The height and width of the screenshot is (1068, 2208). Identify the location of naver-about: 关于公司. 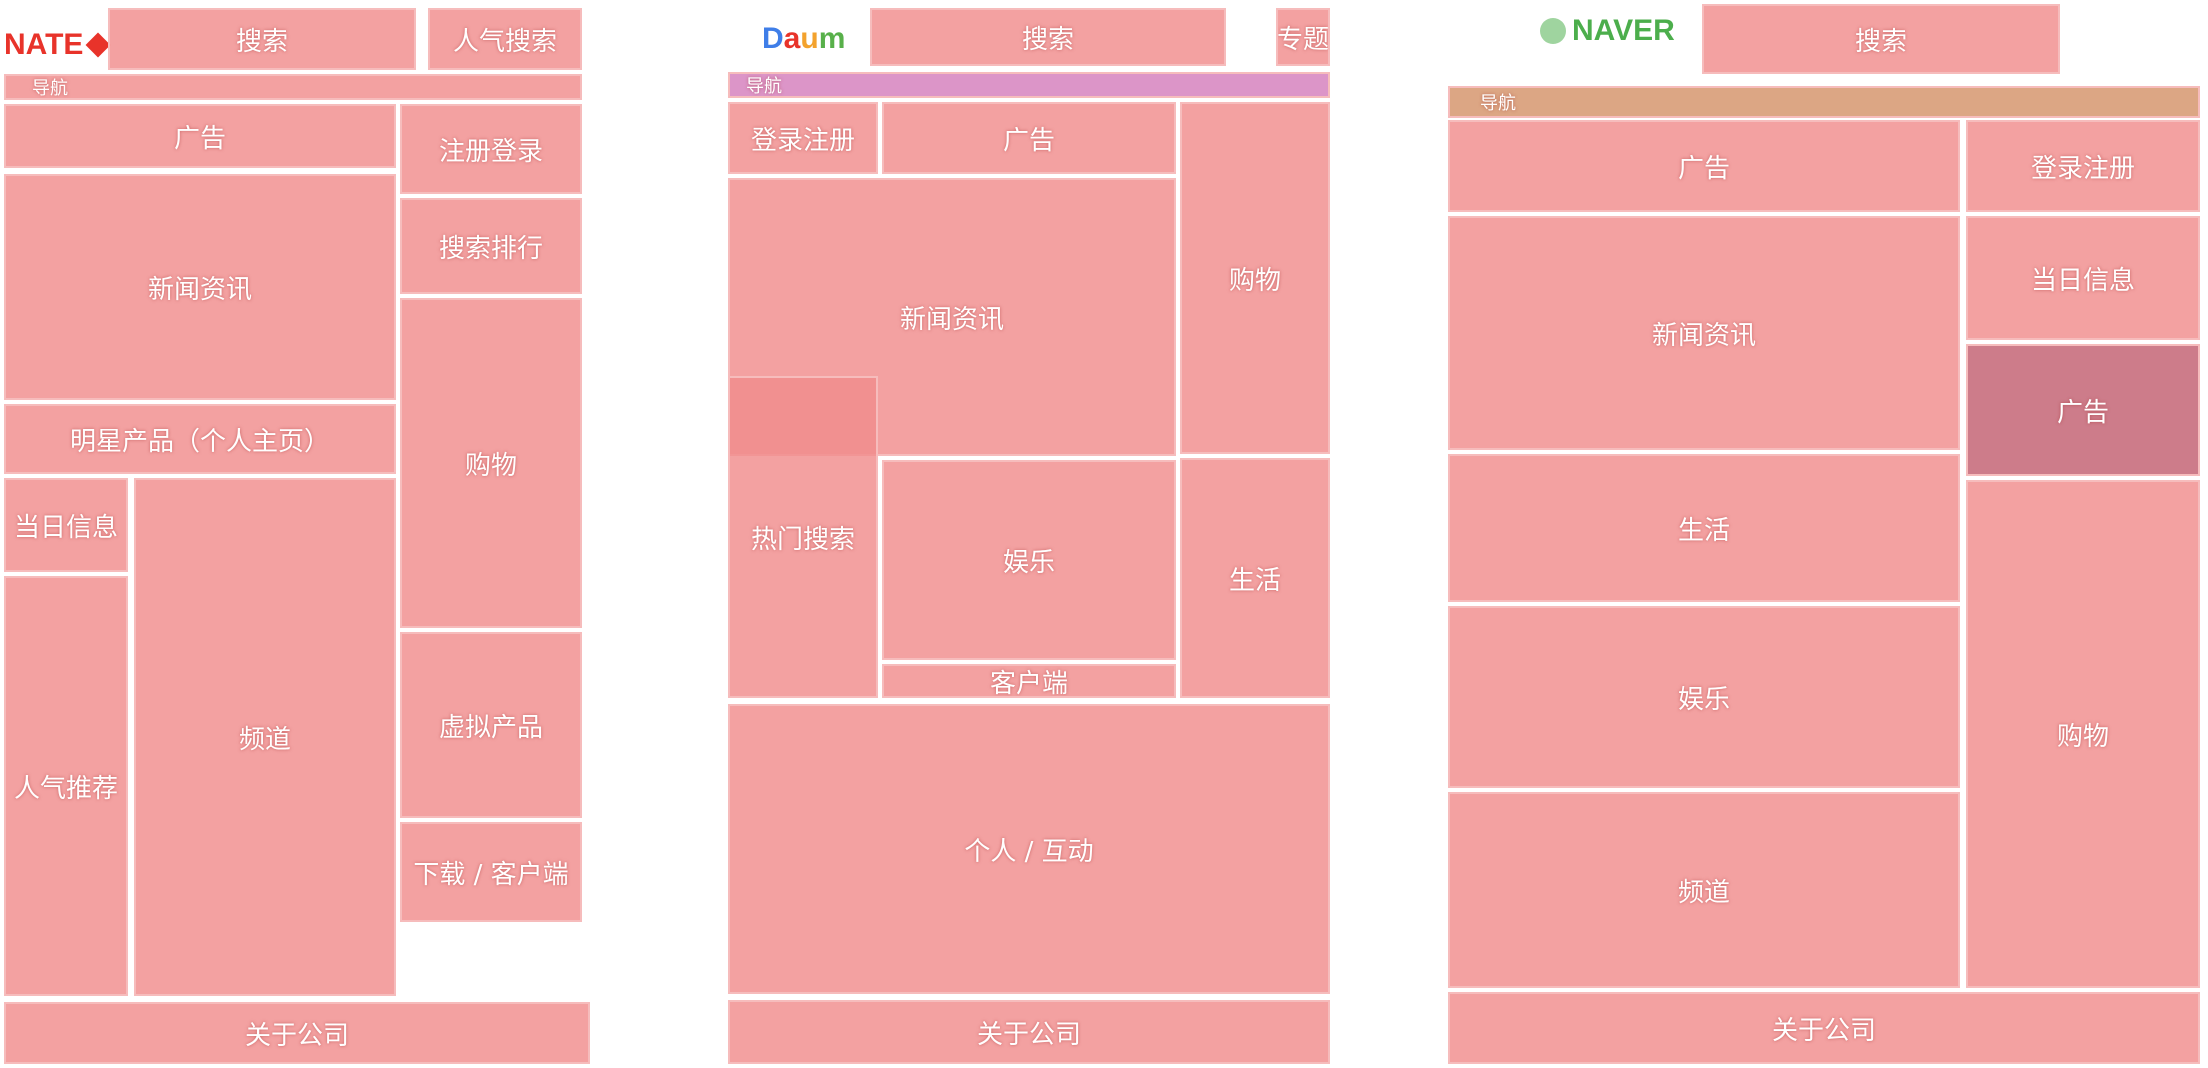
(1824, 1028).